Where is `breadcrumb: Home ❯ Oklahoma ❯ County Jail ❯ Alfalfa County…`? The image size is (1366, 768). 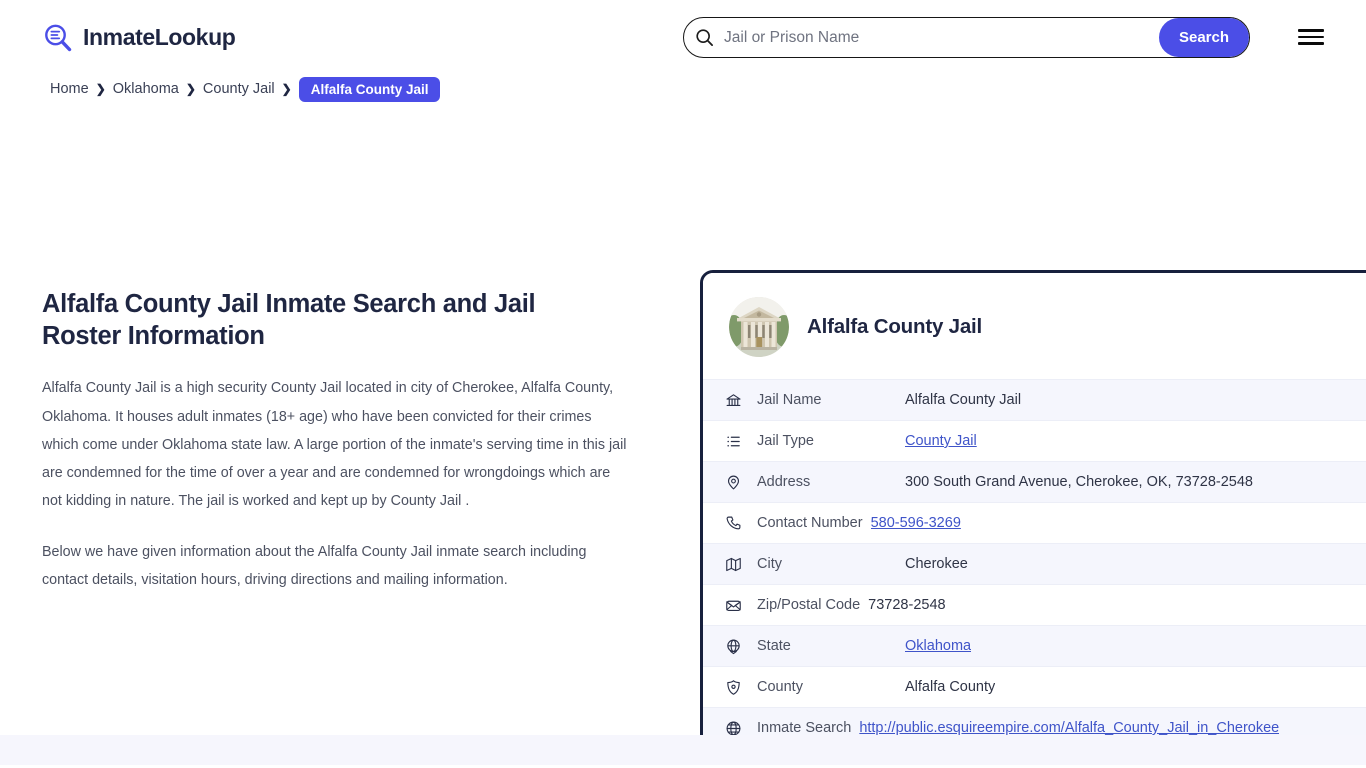
breadcrumb: Home ❯ Oklahoma ❯ County Jail ❯ Alfalfa County… is located at coordinates (683, 89).